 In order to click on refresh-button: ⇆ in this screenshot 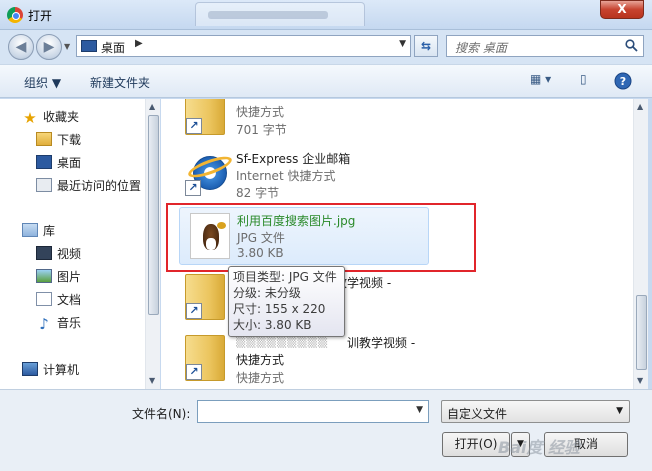, I will do `click(426, 46)`.